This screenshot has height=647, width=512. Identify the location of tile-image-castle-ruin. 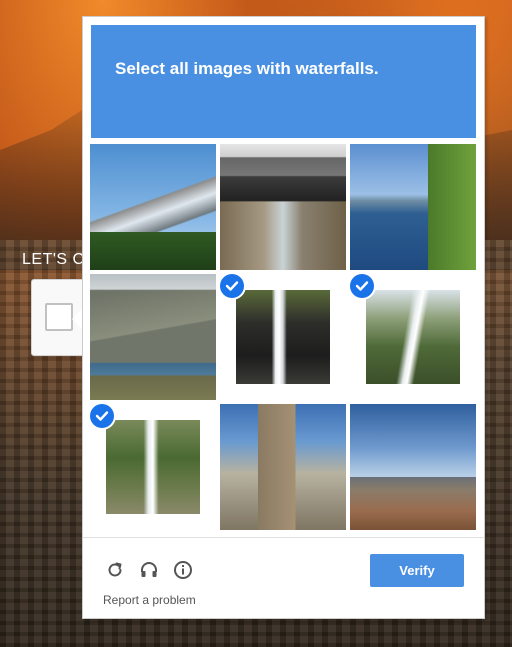
(283, 467).